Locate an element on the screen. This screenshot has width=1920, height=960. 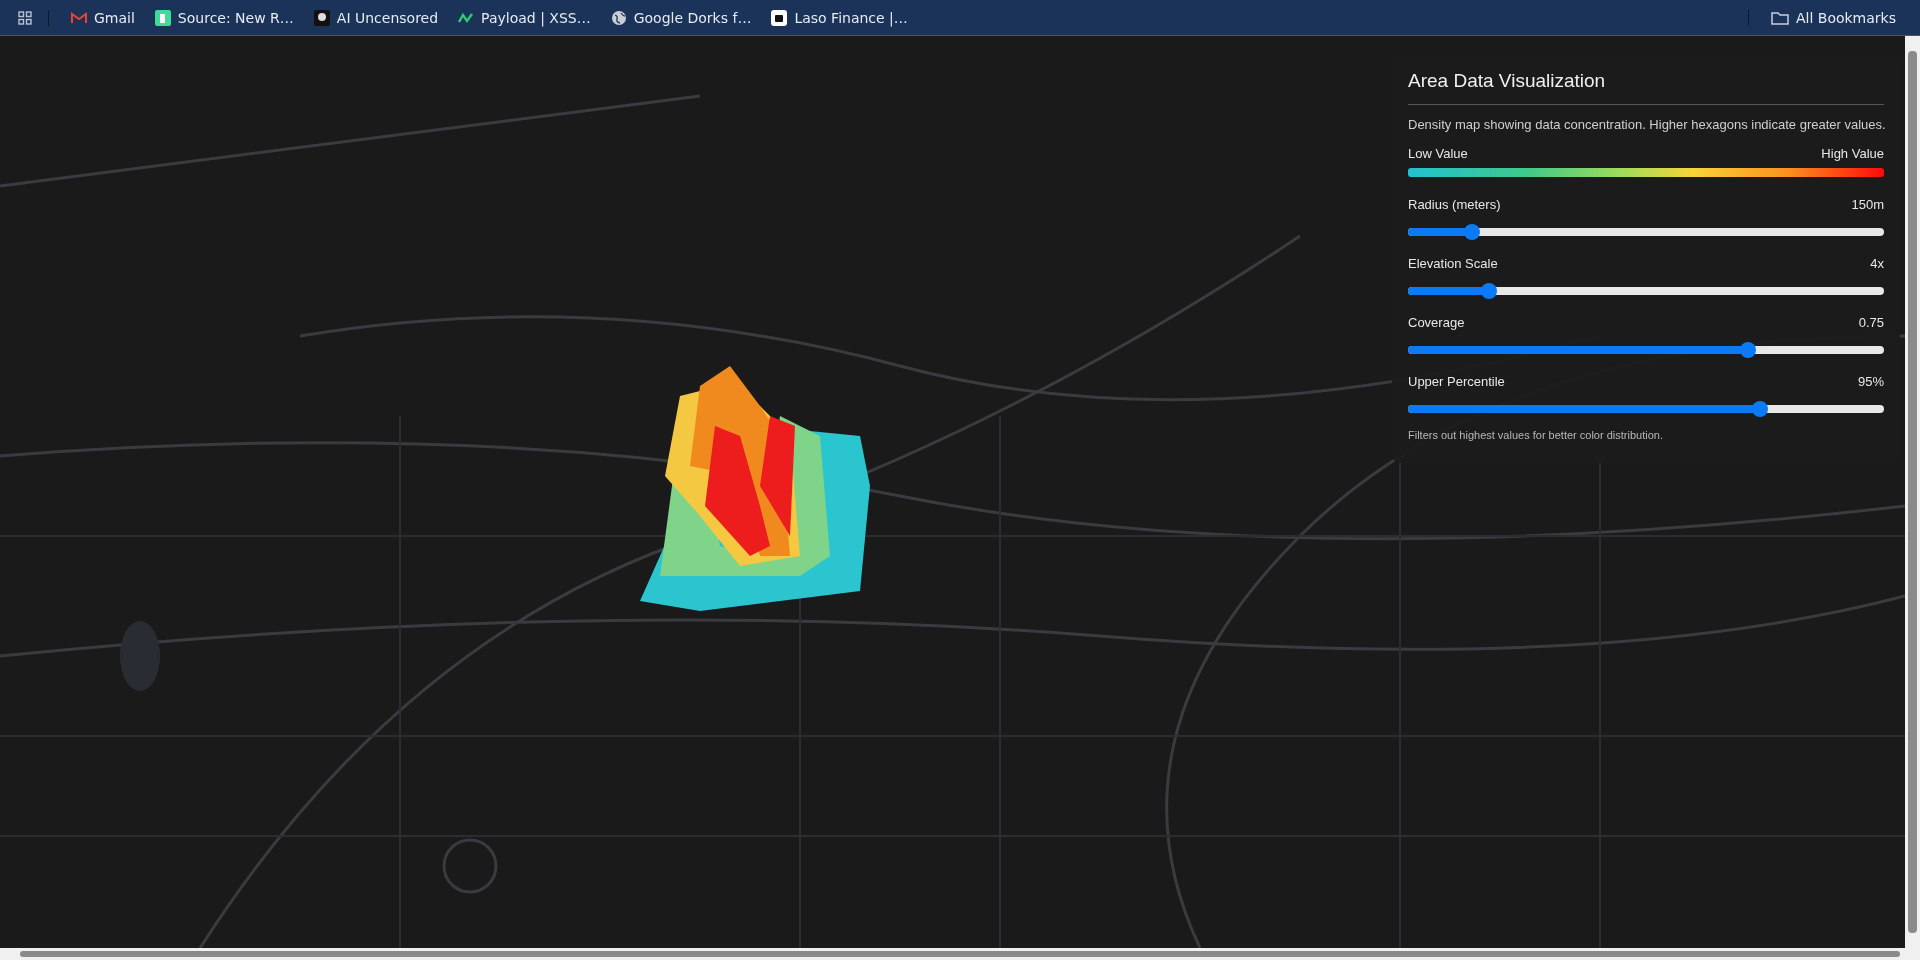
folder-icon is located at coordinates (1779, 17).